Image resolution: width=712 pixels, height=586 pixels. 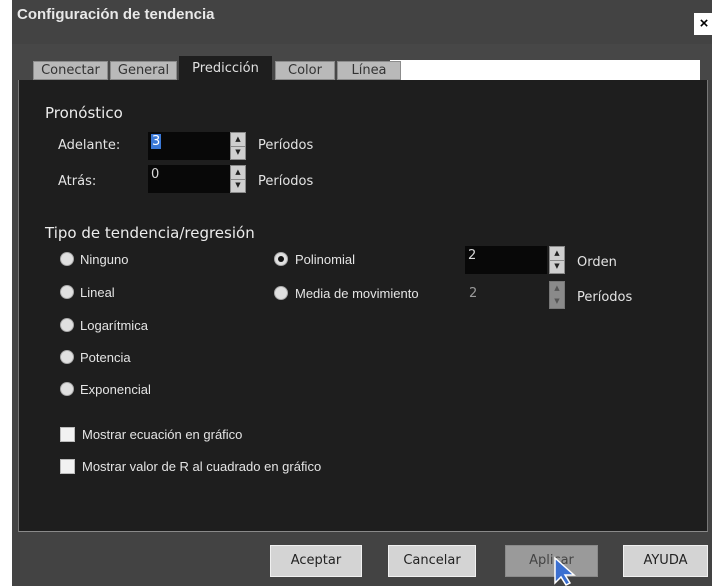 I want to click on show-r2-checkbox, so click(x=67, y=466).